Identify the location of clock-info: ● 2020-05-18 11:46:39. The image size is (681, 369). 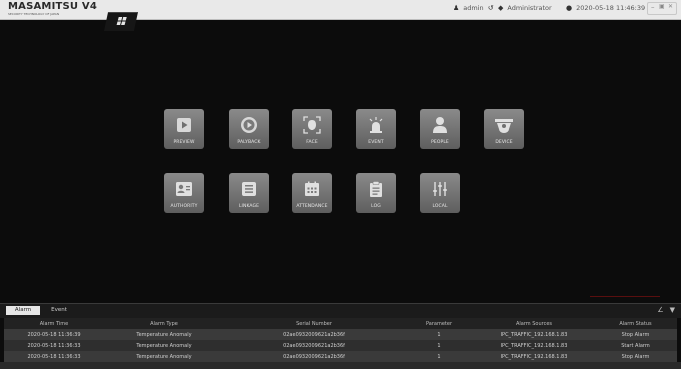
(605, 8).